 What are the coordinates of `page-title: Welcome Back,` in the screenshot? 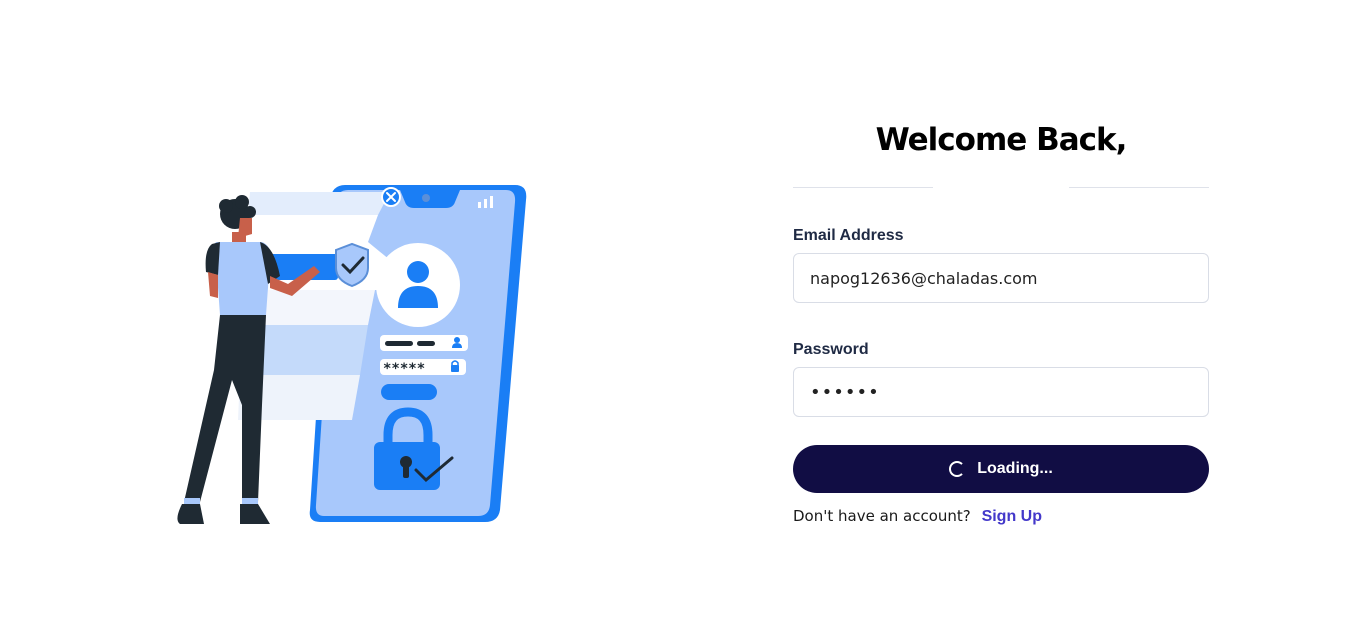 It's located at (1001, 140).